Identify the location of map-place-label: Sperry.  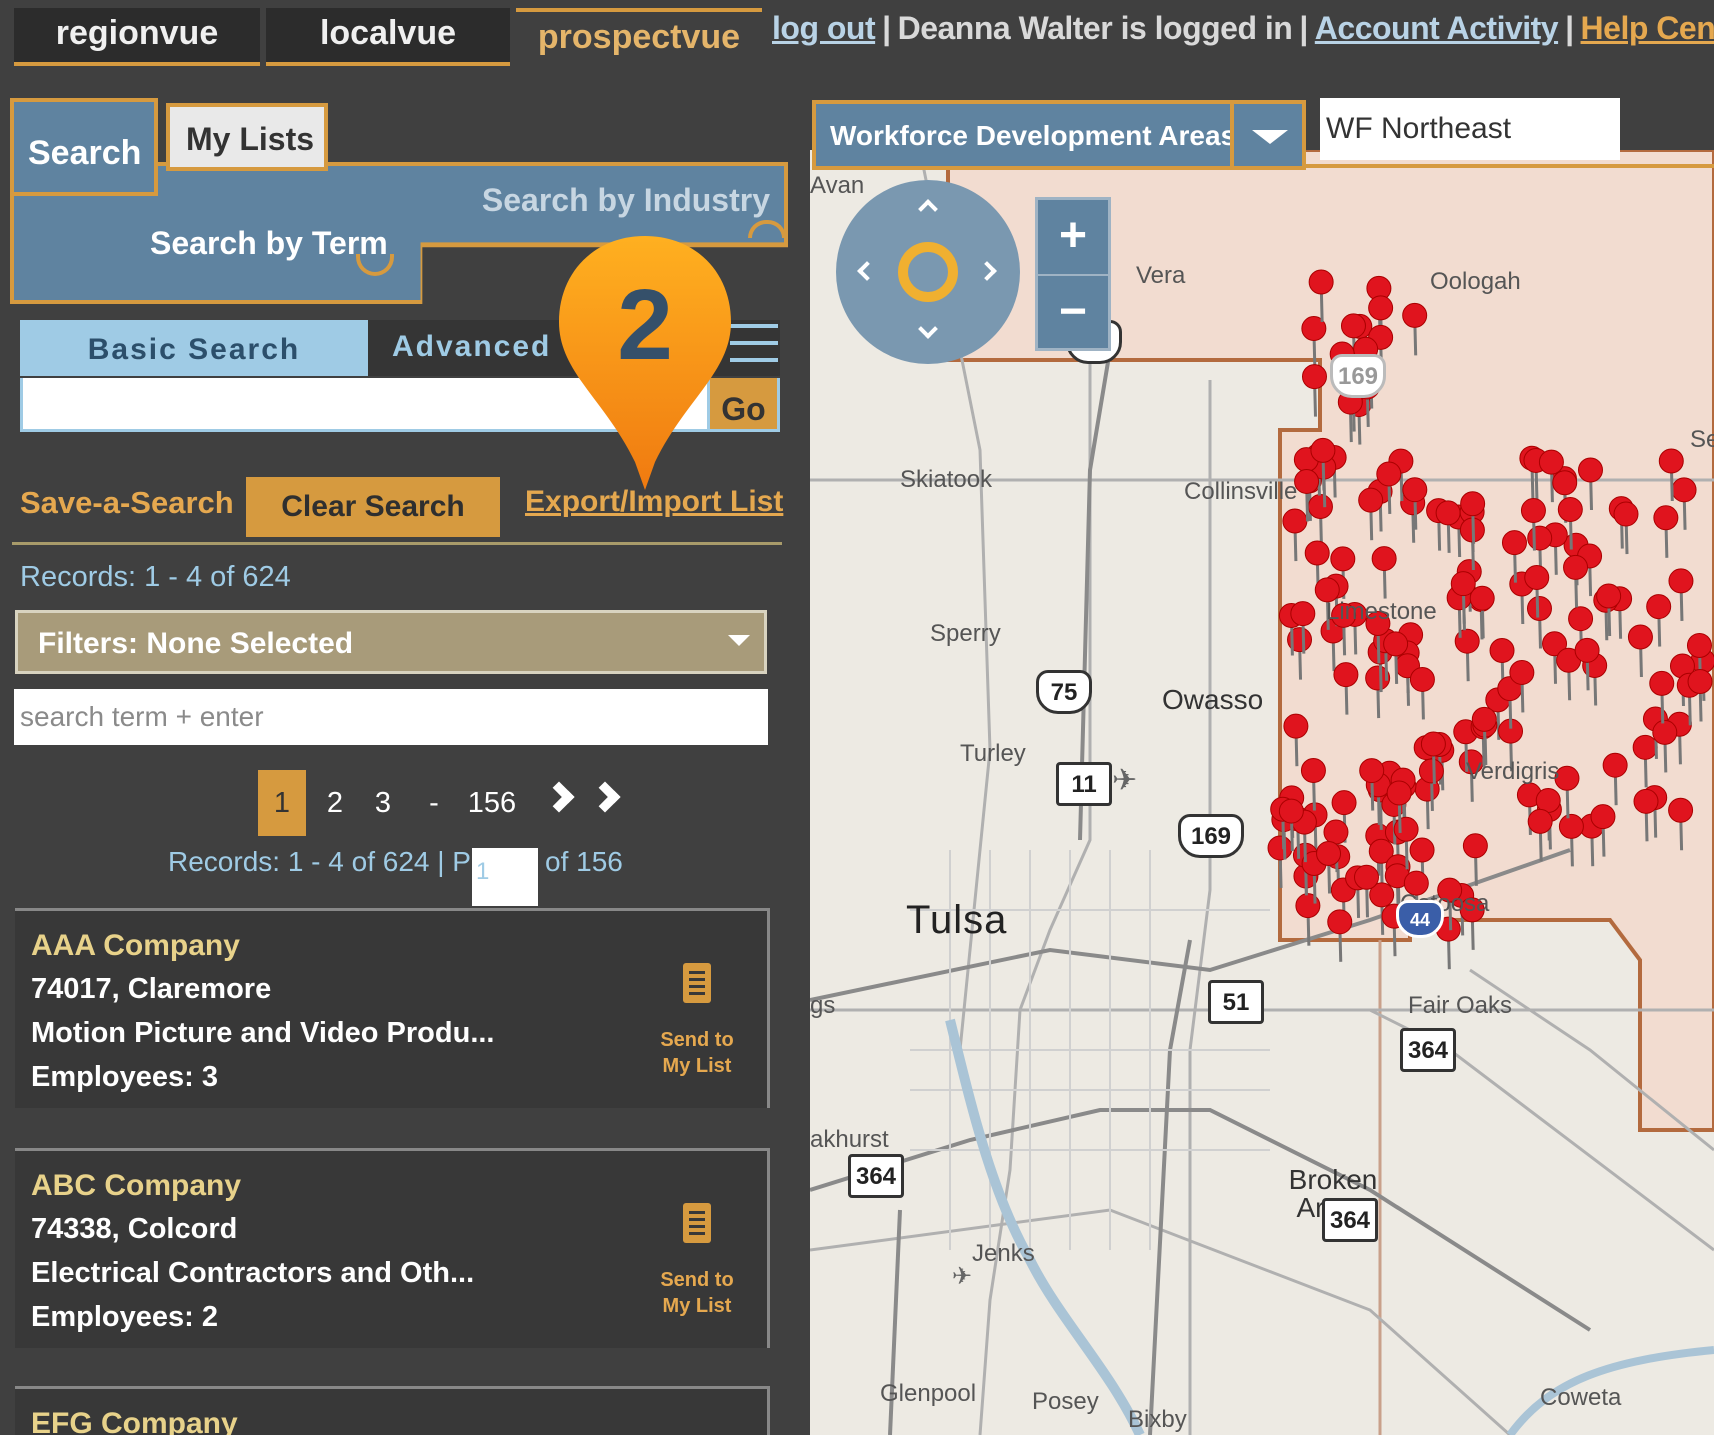
(965, 633).